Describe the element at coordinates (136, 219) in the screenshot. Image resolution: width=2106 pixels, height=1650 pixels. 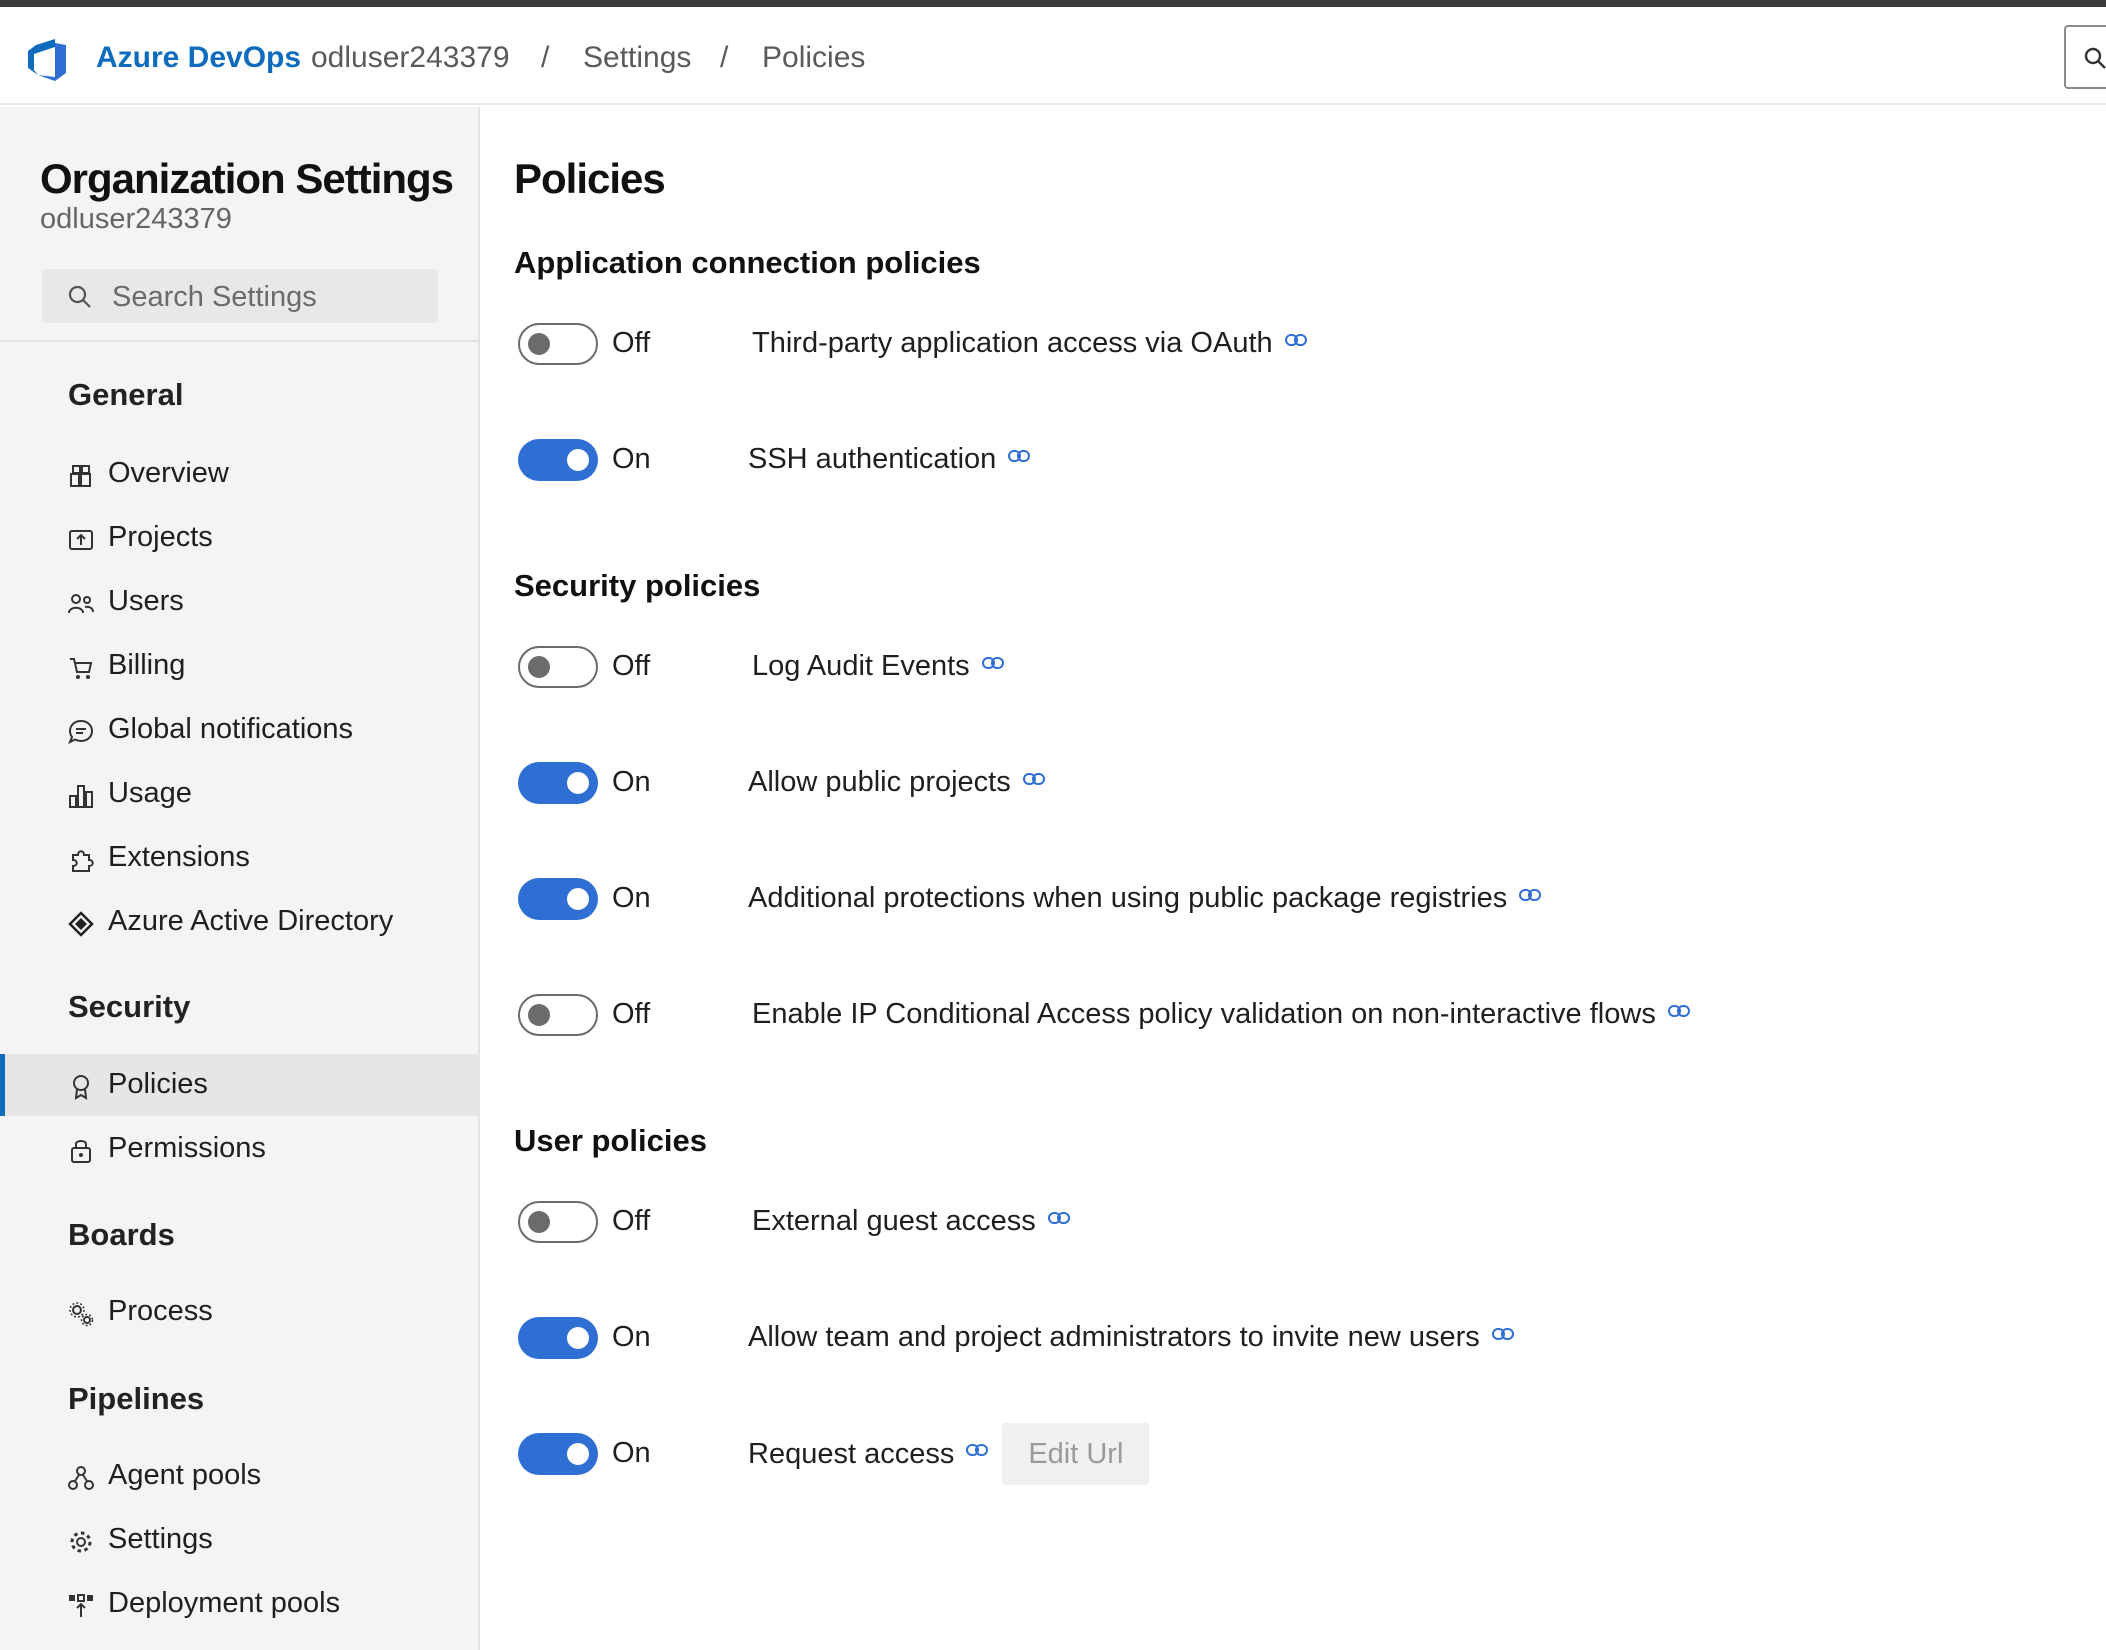
I see `sidebar-org-name: odluser243379` at that location.